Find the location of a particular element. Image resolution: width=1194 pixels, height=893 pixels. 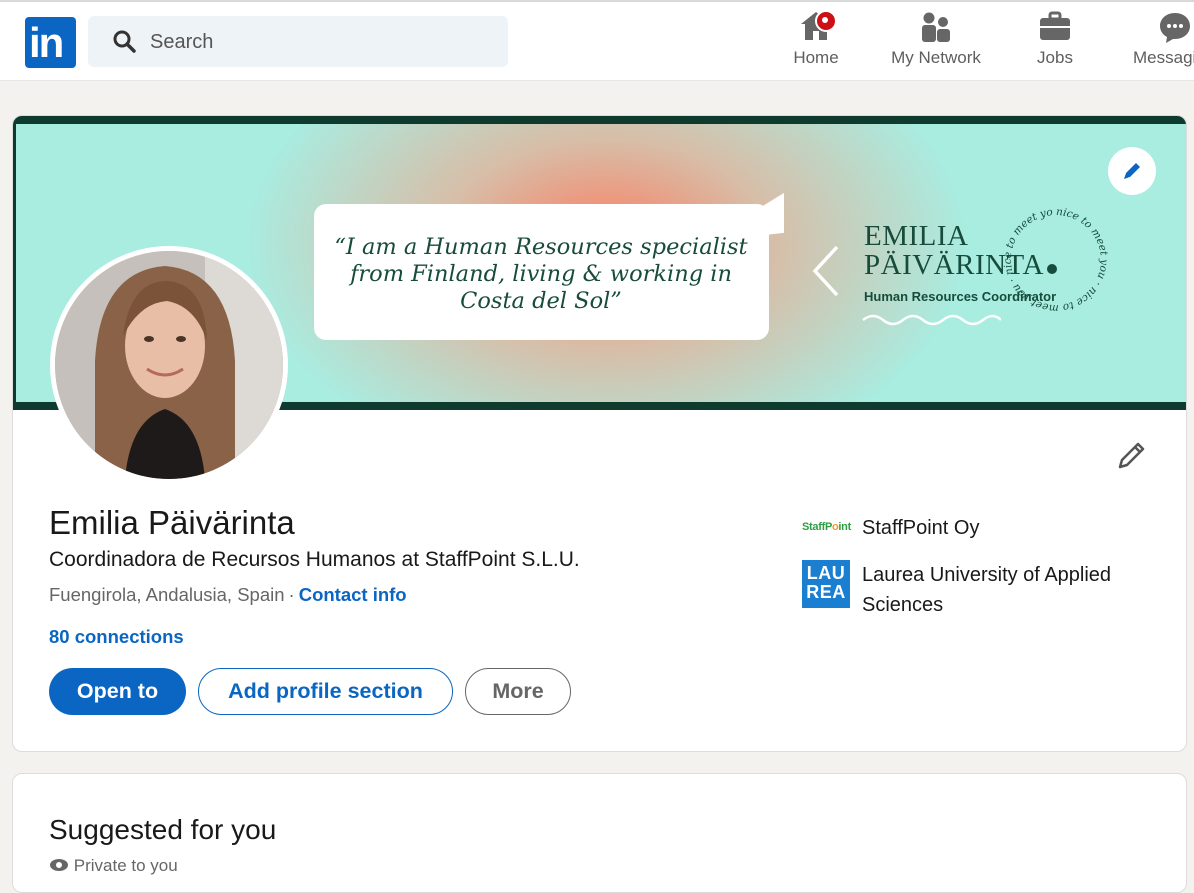

edit-intro-pencil-icon is located at coordinates (1131, 458).